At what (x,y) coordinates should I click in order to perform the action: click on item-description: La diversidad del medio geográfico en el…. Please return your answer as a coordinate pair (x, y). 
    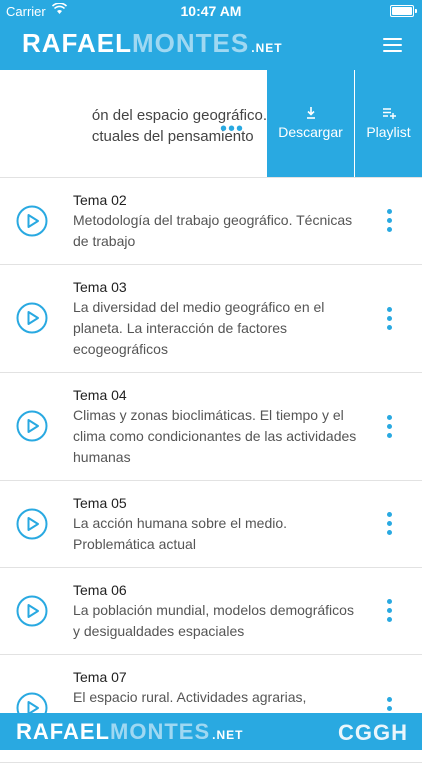
    Looking at the image, I should click on (199, 328).